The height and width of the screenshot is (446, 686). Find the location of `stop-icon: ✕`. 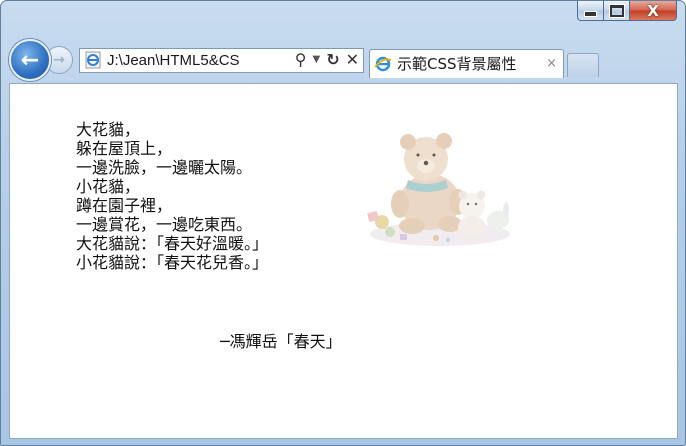

stop-icon: ✕ is located at coordinates (352, 60).